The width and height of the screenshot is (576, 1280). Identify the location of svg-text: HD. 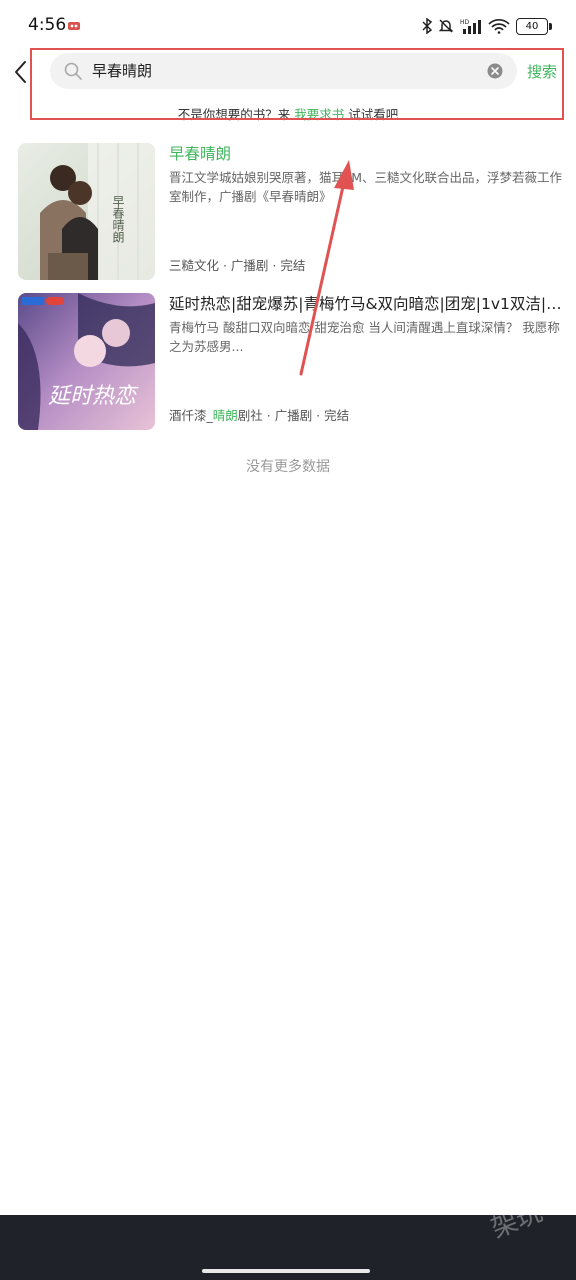
(465, 22).